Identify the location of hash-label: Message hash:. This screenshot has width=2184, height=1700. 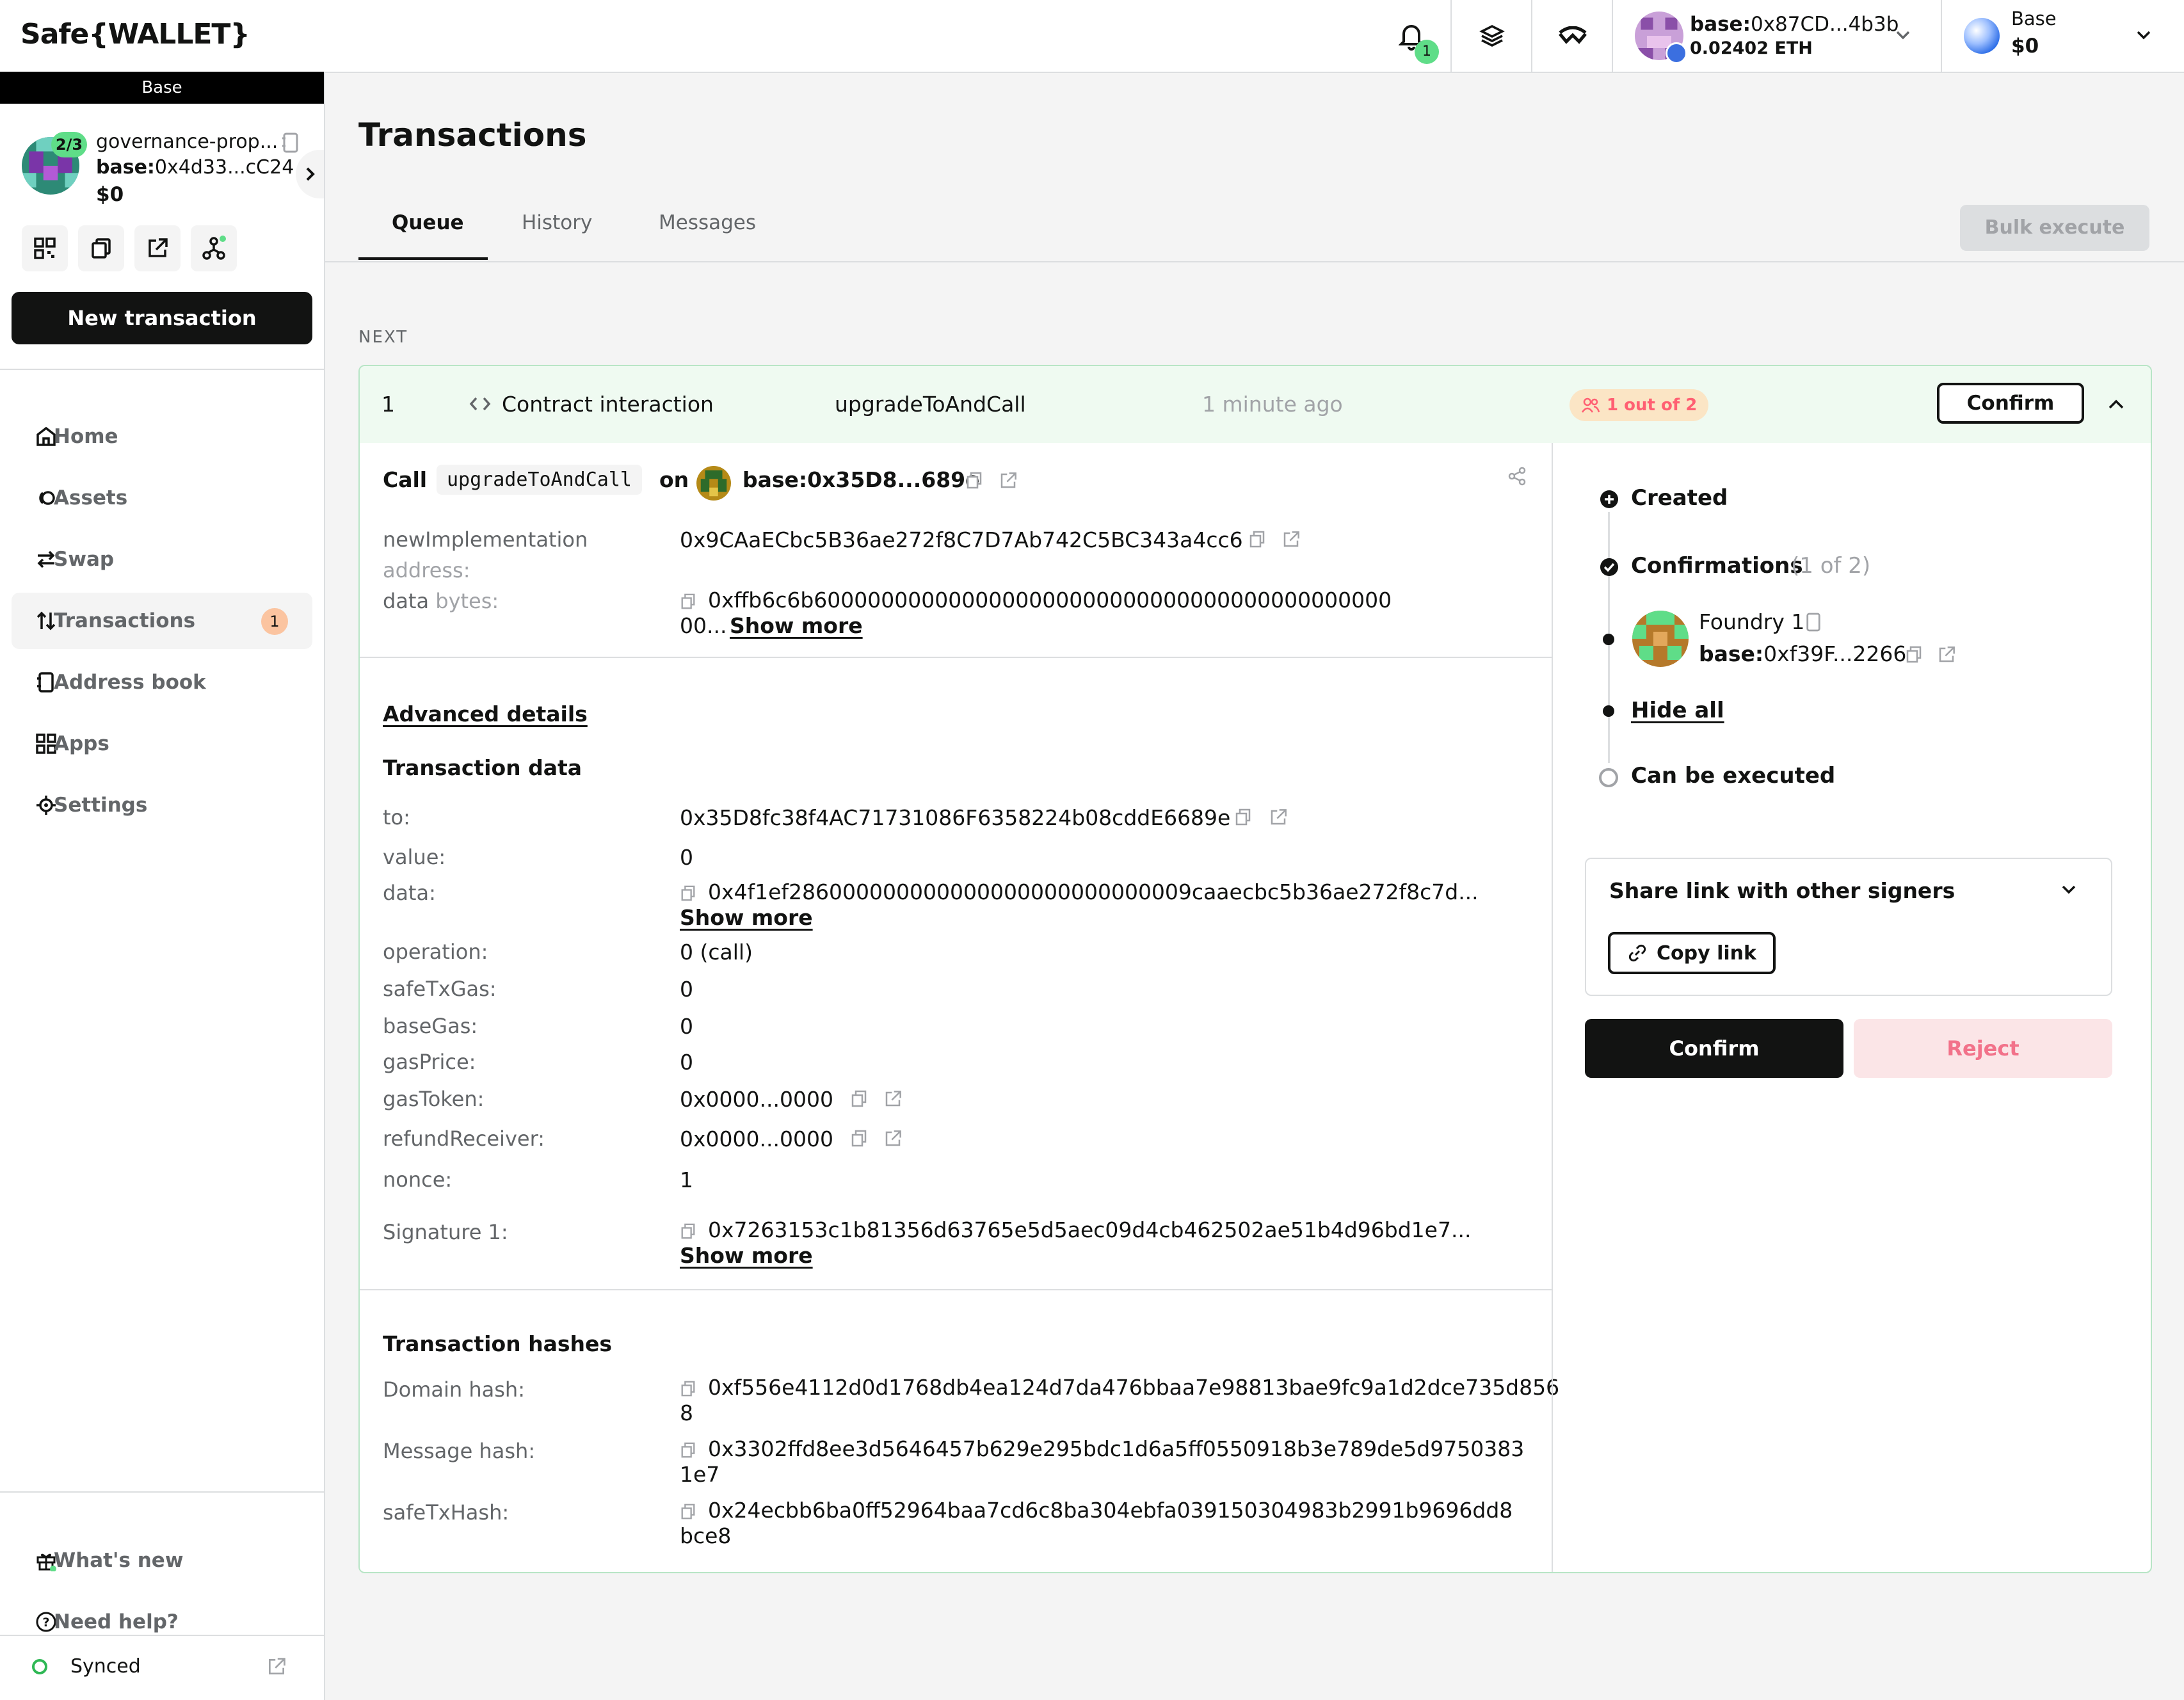
(460, 1451).